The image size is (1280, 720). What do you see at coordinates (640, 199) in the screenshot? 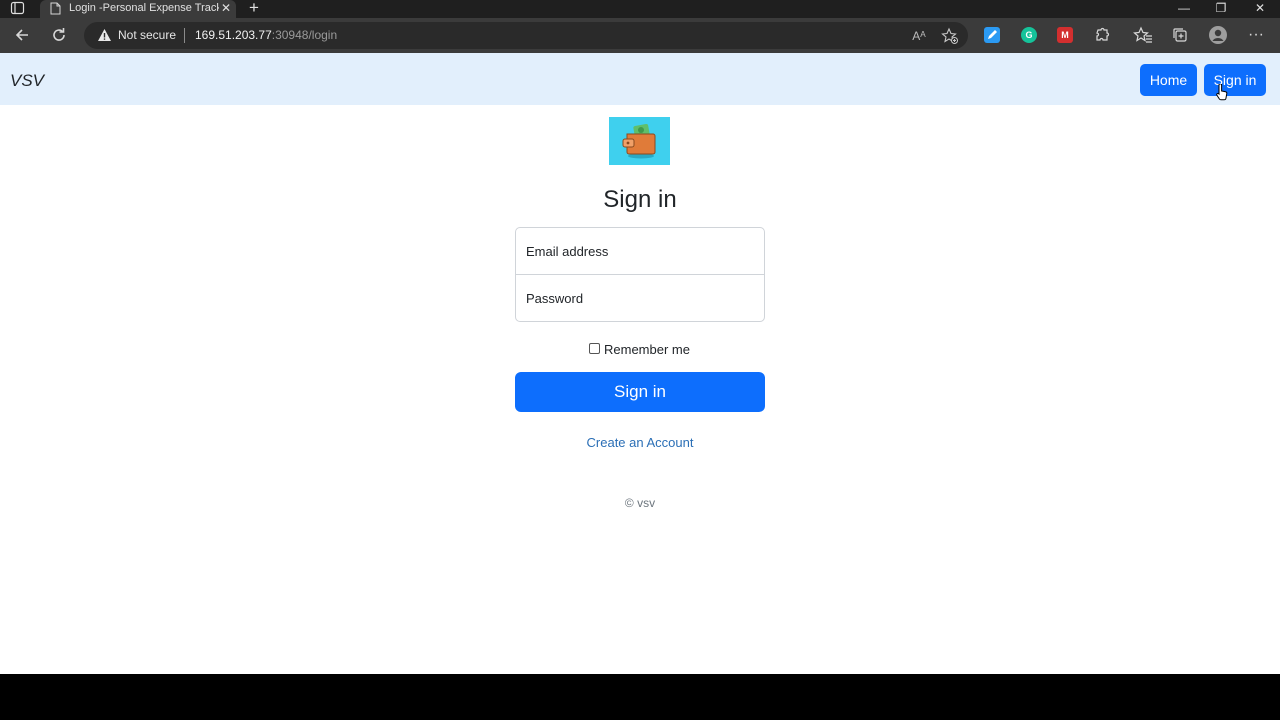
I see `page-title: Sign in` at bounding box center [640, 199].